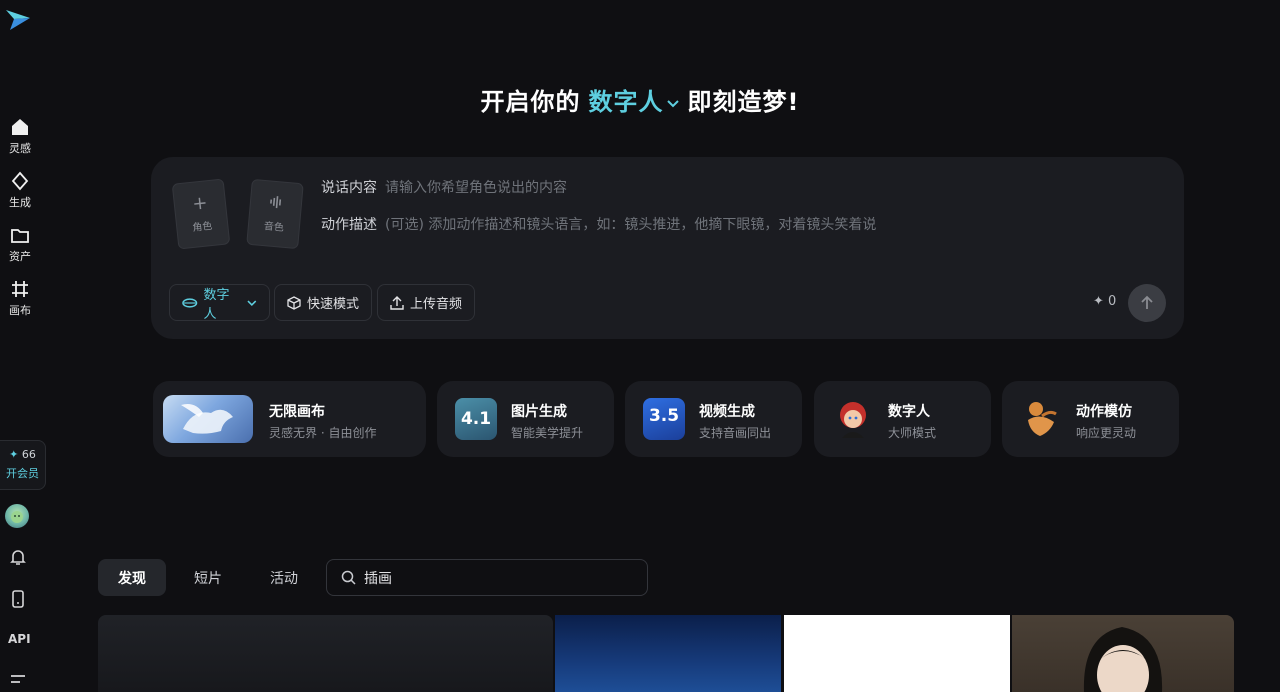 Image resolution: width=1280 pixels, height=692 pixels. What do you see at coordinates (631, 225) in the screenshot?
I see `action-placeholder: (可选) 添加动作描述和镜头语言，如：镜头推进，他摘下眼镜，对着镜头笑着说` at bounding box center [631, 225].